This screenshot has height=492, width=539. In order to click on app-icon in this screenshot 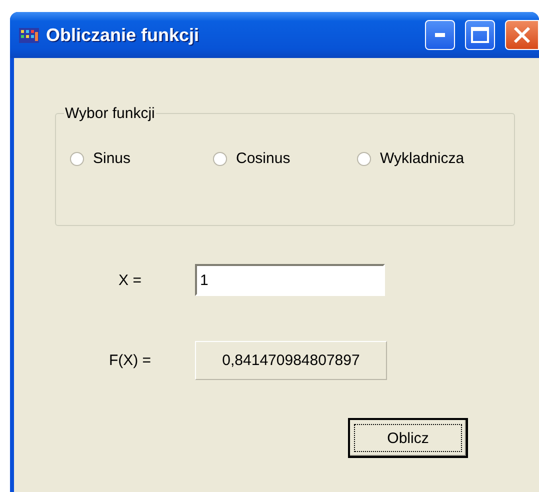, I will do `click(29, 35)`.